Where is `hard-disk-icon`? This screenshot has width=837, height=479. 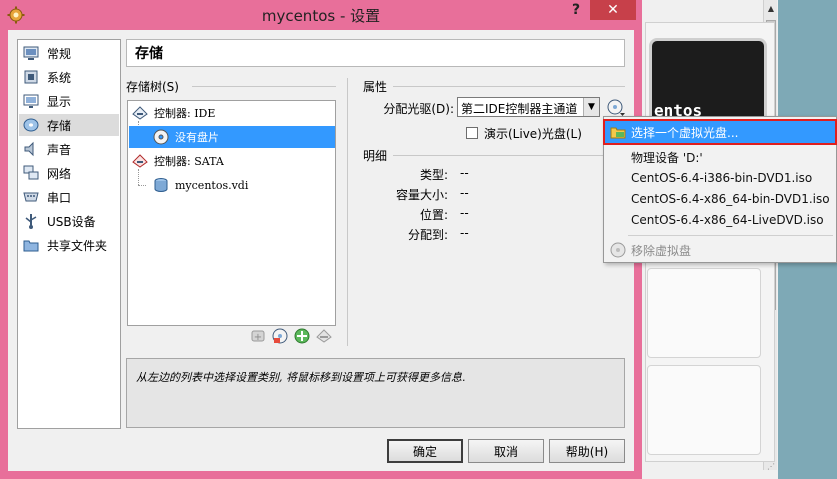
hard-disk-icon is located at coordinates (161, 185).